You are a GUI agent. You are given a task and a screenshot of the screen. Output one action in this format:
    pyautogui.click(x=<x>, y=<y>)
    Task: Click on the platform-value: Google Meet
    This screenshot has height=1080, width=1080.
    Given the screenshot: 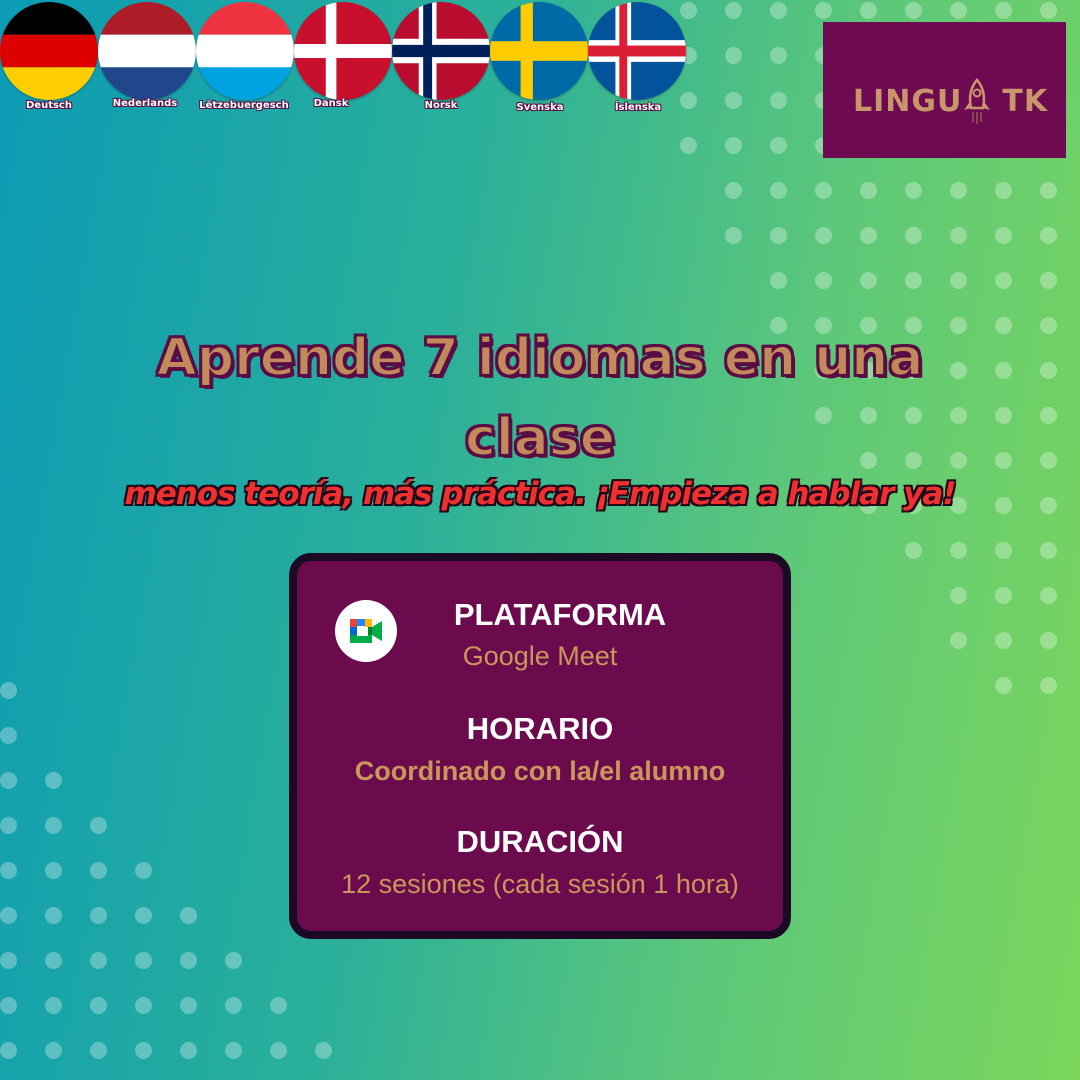 What is the action you would take?
    pyautogui.click(x=540, y=656)
    